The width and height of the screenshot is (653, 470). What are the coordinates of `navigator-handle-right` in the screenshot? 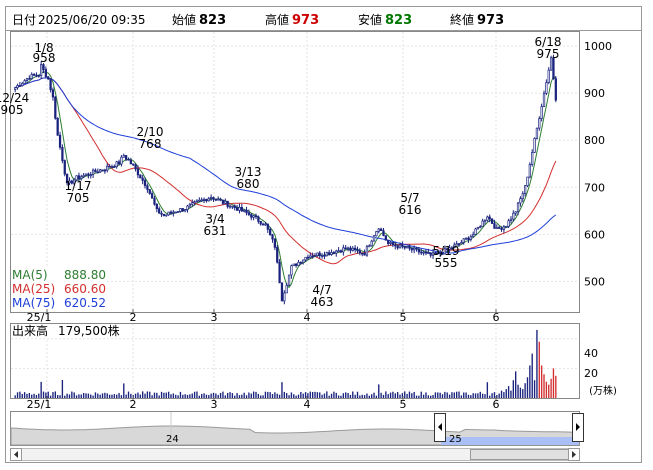 It's located at (578, 427).